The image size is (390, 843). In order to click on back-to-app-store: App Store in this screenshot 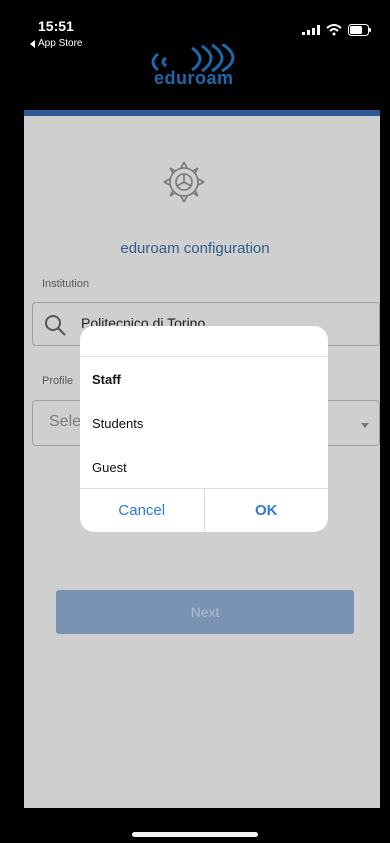, I will do `click(56, 43)`.